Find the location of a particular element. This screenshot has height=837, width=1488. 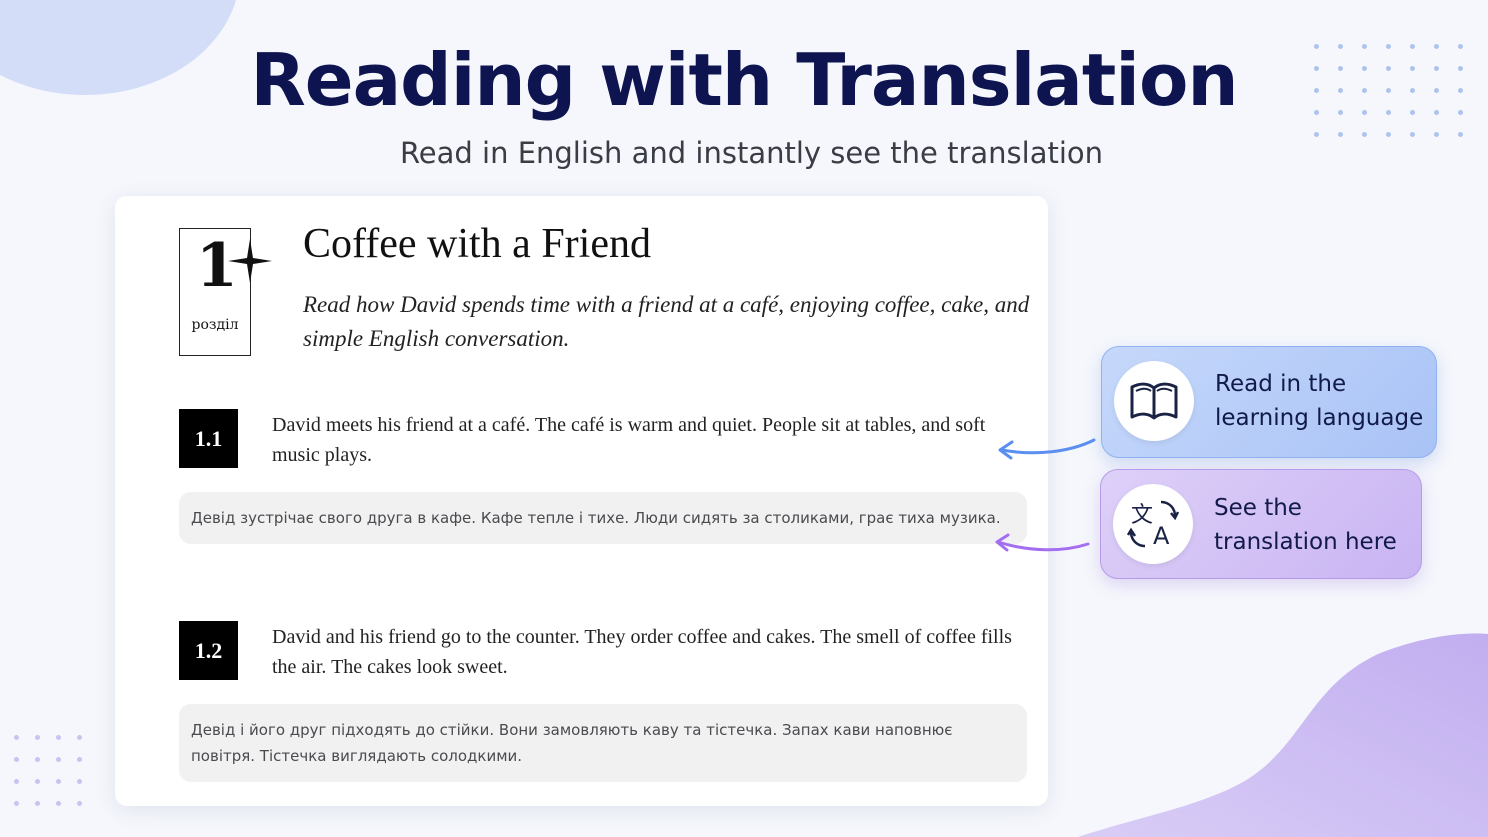

chapter-badge: 1 розділ is located at coordinates (225, 292).